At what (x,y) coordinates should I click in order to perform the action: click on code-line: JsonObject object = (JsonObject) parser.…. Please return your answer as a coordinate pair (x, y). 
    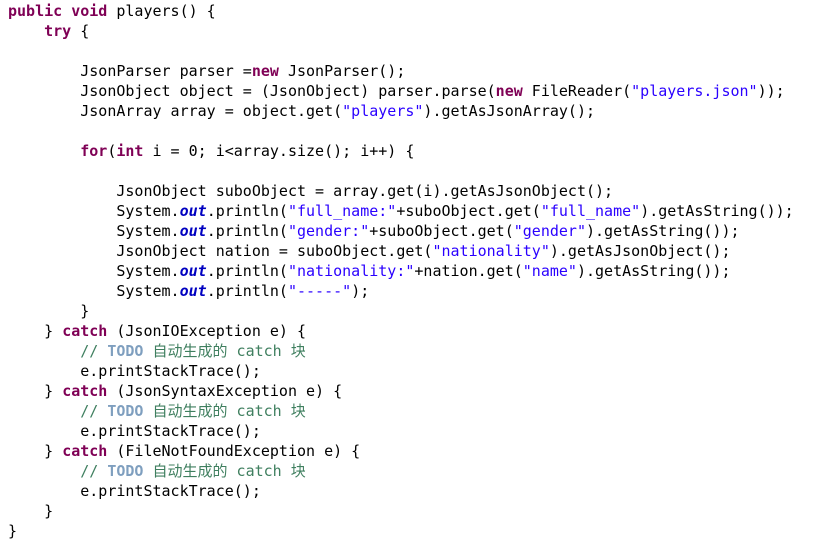
    Looking at the image, I should click on (396, 91).